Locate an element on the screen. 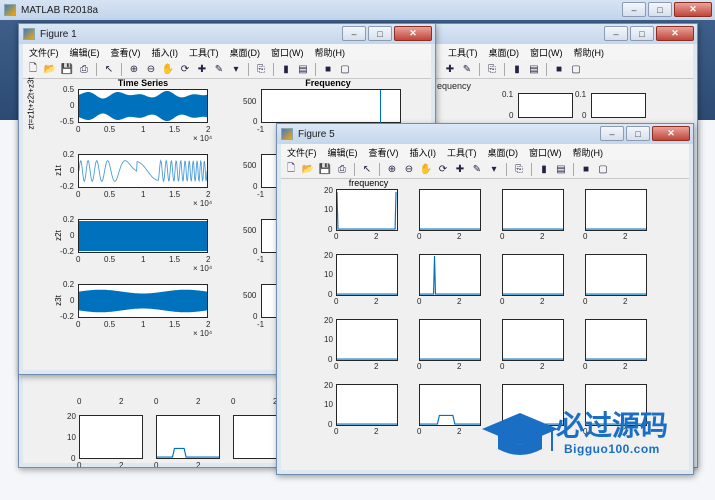 The image size is (715, 500). menu-edit: 编辑(E) is located at coordinates (85, 52).